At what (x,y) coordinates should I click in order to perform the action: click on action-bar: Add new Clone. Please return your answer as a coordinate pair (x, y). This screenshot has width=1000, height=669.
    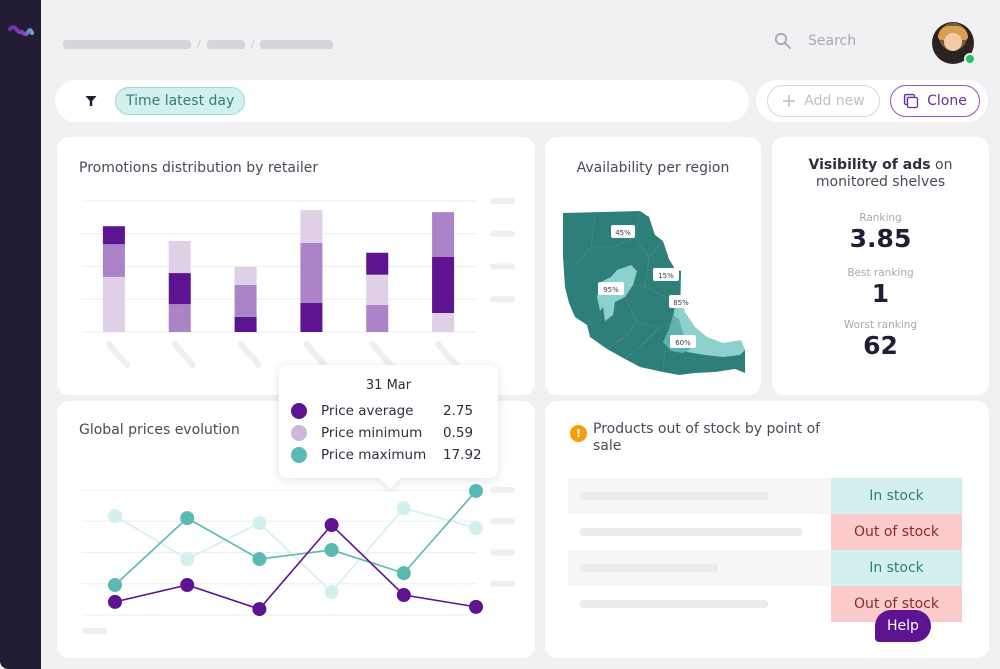
    Looking at the image, I should click on (872, 101).